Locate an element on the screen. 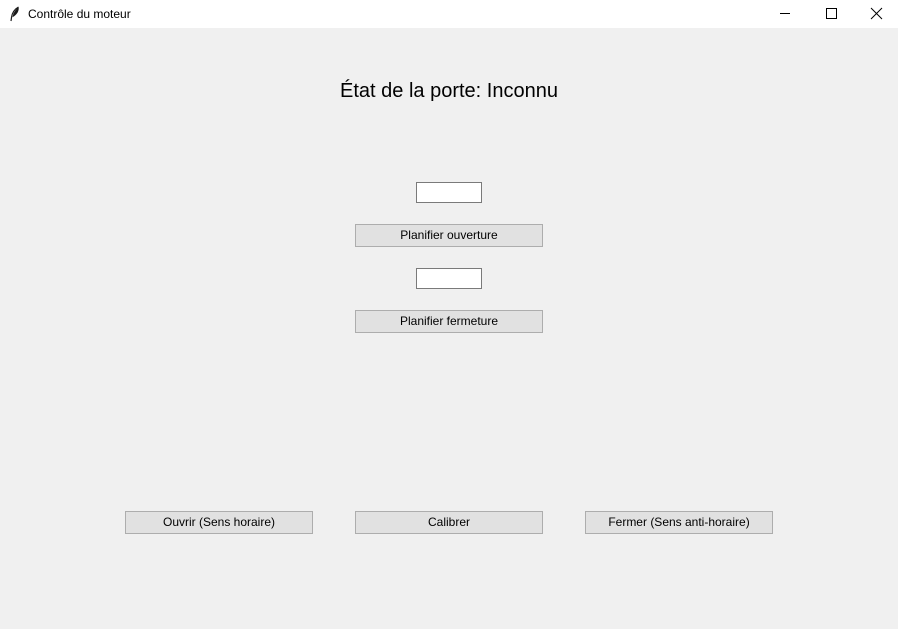  close-icon is located at coordinates (876, 13).